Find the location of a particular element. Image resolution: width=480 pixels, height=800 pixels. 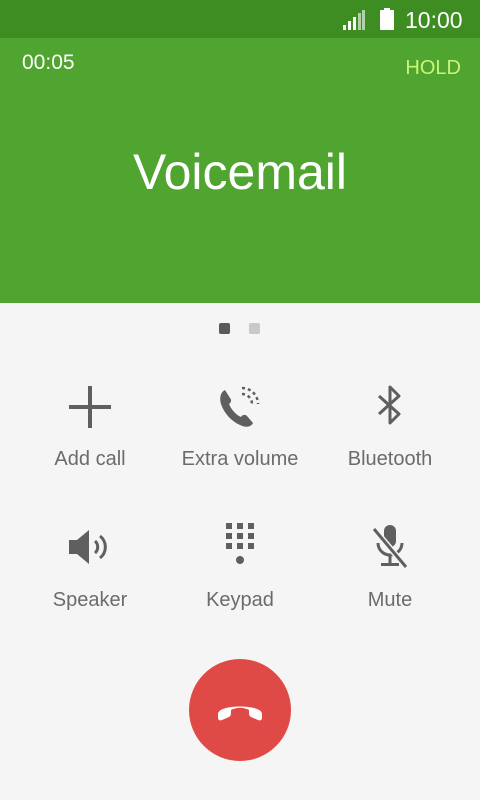

page-dot-inactive is located at coordinates (254, 328).